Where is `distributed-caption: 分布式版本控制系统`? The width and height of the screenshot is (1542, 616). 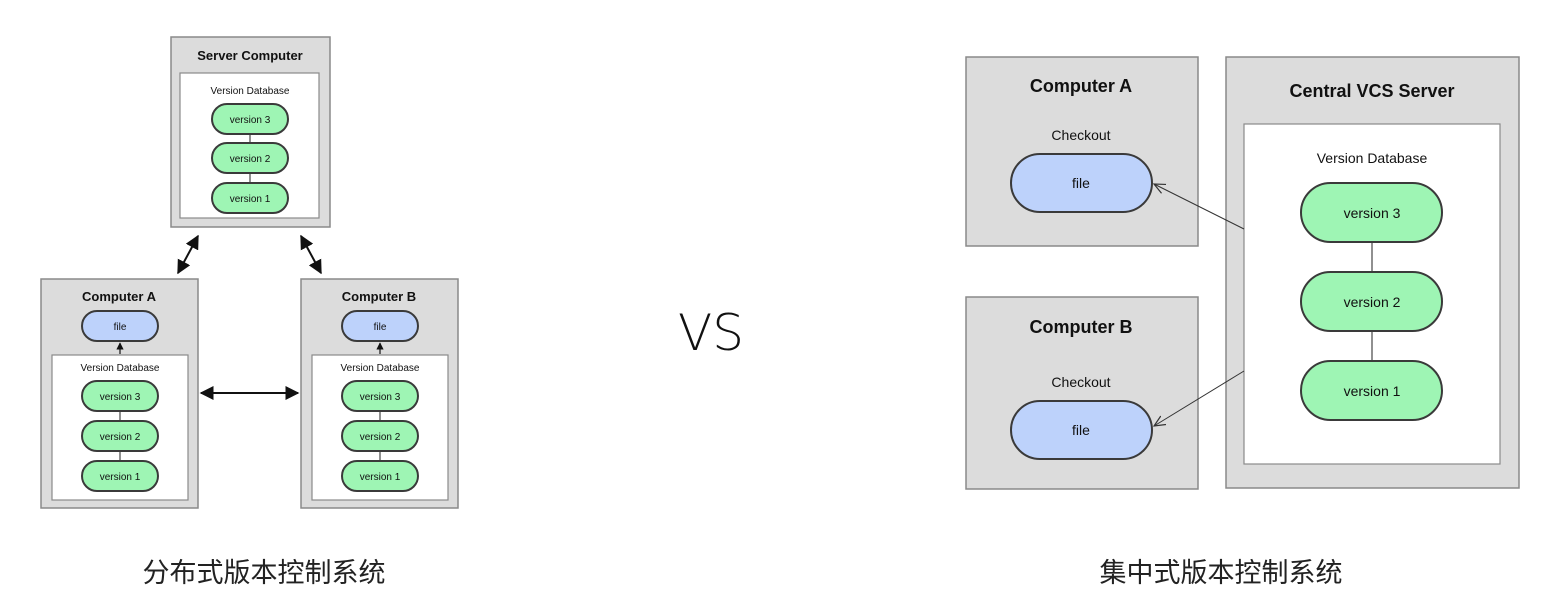 distributed-caption: 分布式版本控制系统 is located at coordinates (264, 573).